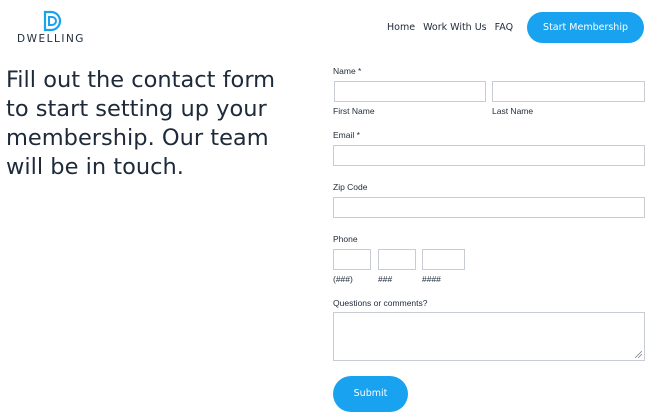  I want to click on comments-wrapper, so click(489, 336).